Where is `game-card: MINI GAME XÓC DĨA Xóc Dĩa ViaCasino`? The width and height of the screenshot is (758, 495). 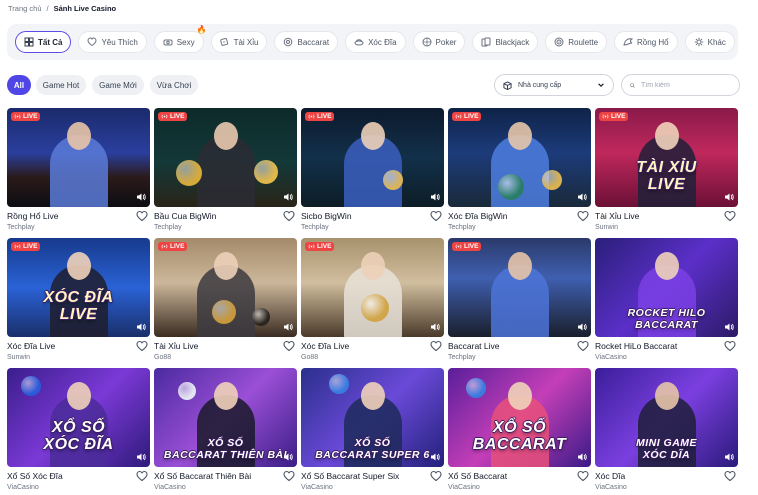
game-card: MINI GAME XÓC DĨA Xóc Dĩa ViaCasino is located at coordinates (666, 431).